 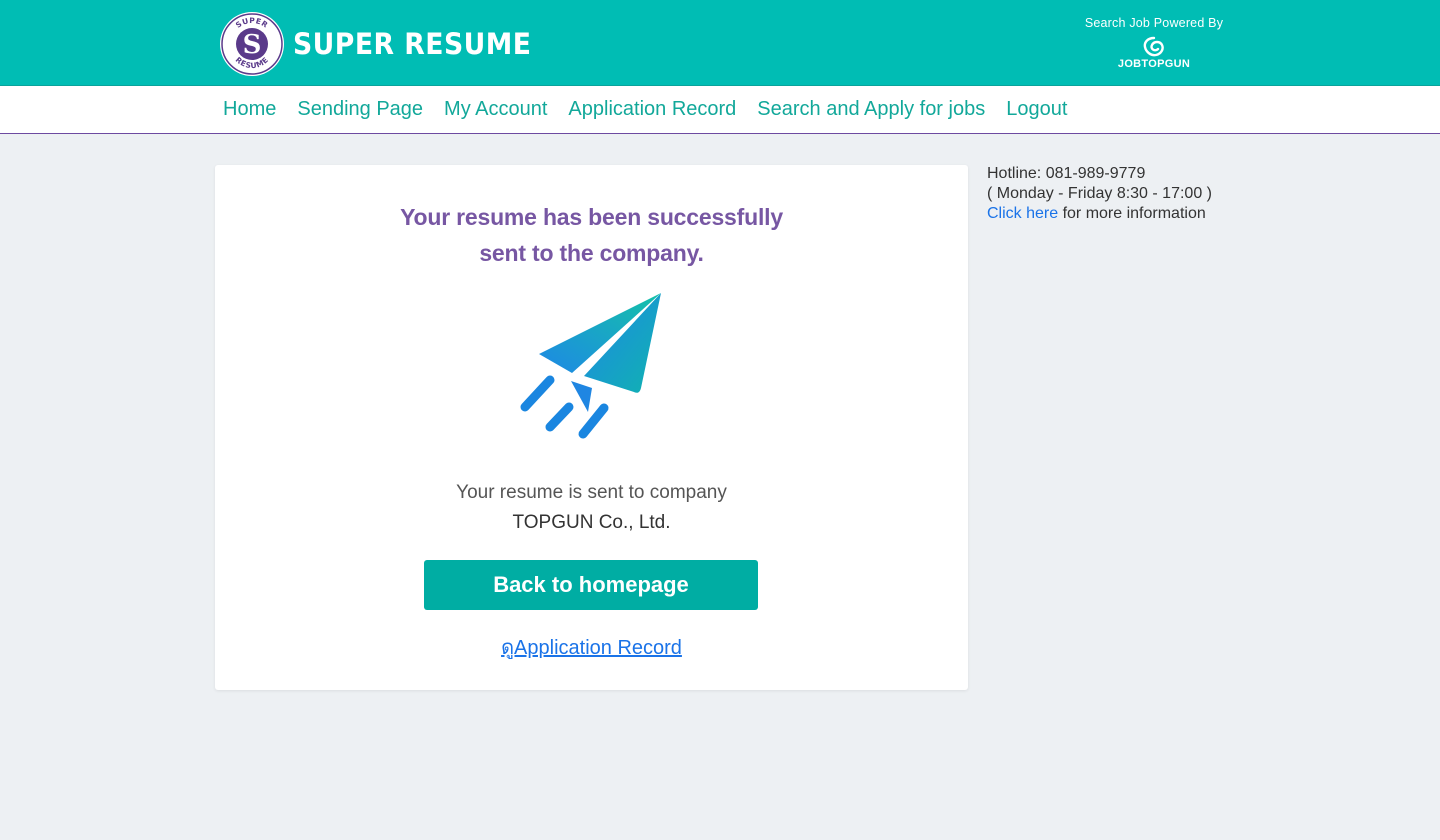 I want to click on jobtopgun-swirl-icon, so click(x=1154, y=47).